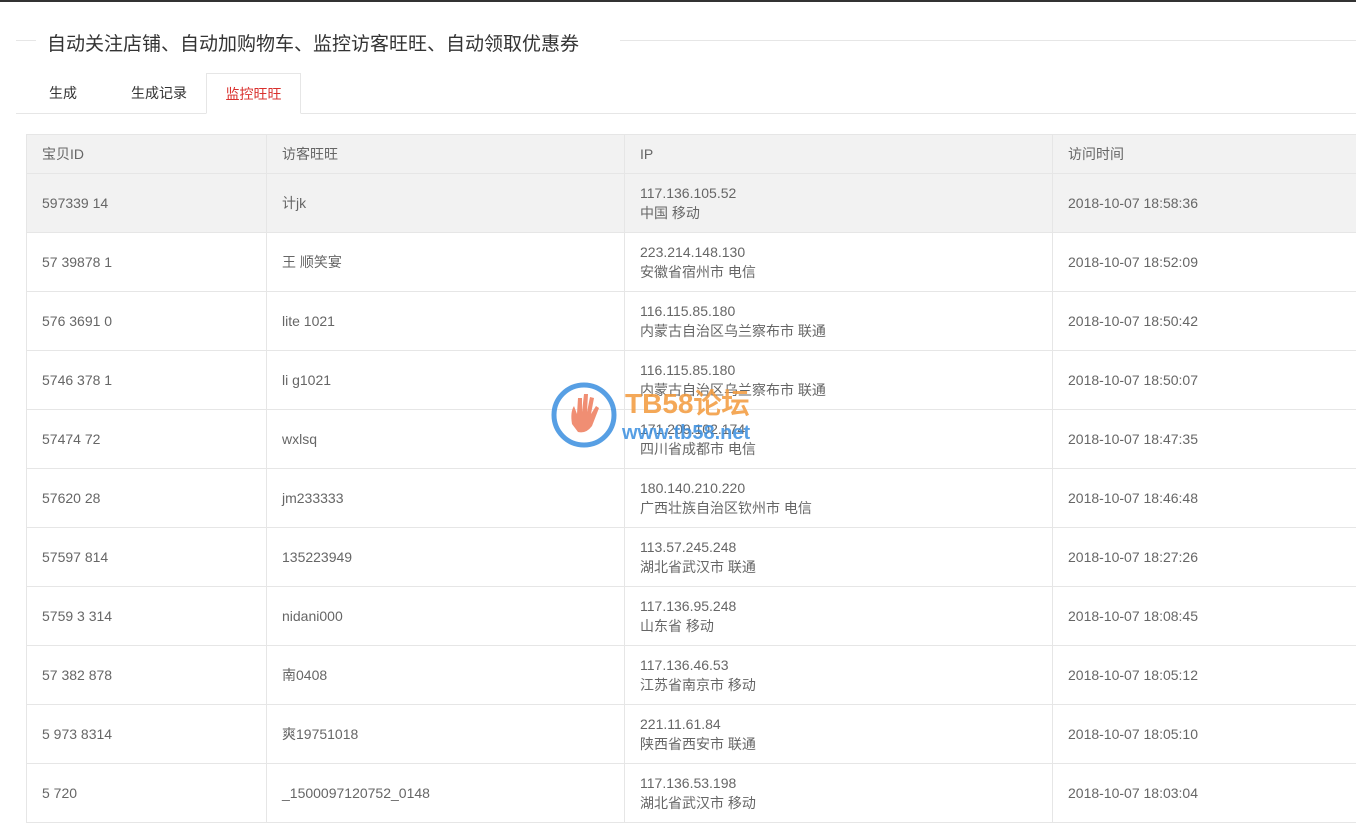 Image resolution: width=1356 pixels, height=830 pixels. What do you see at coordinates (838, 498) in the screenshot?
I see `cell-ip: 180.140.210.220 广西壮族自治区钦州市 电信` at bounding box center [838, 498].